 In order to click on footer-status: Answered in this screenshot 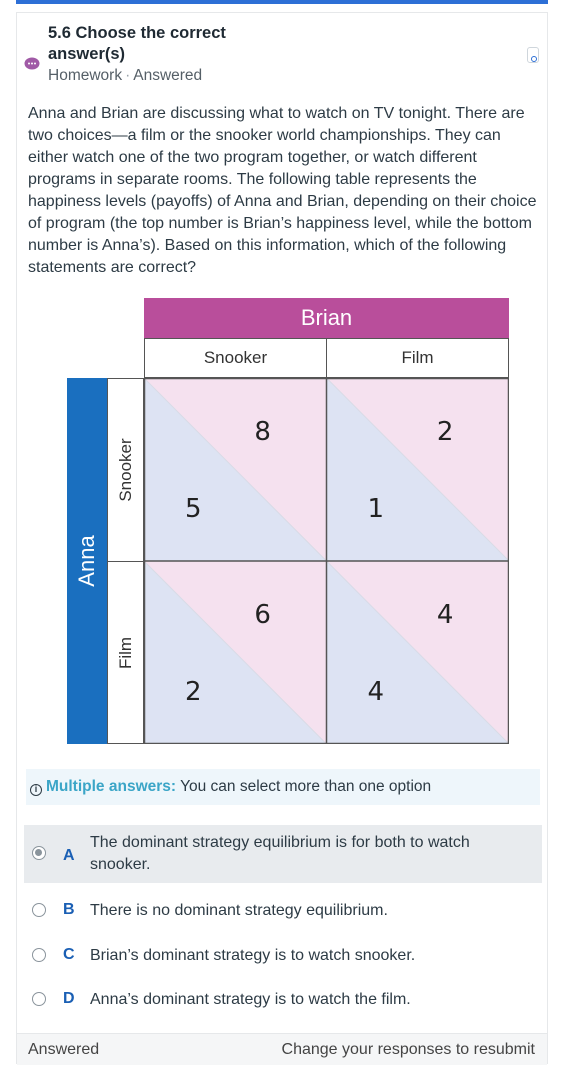, I will do `click(64, 1049)`.